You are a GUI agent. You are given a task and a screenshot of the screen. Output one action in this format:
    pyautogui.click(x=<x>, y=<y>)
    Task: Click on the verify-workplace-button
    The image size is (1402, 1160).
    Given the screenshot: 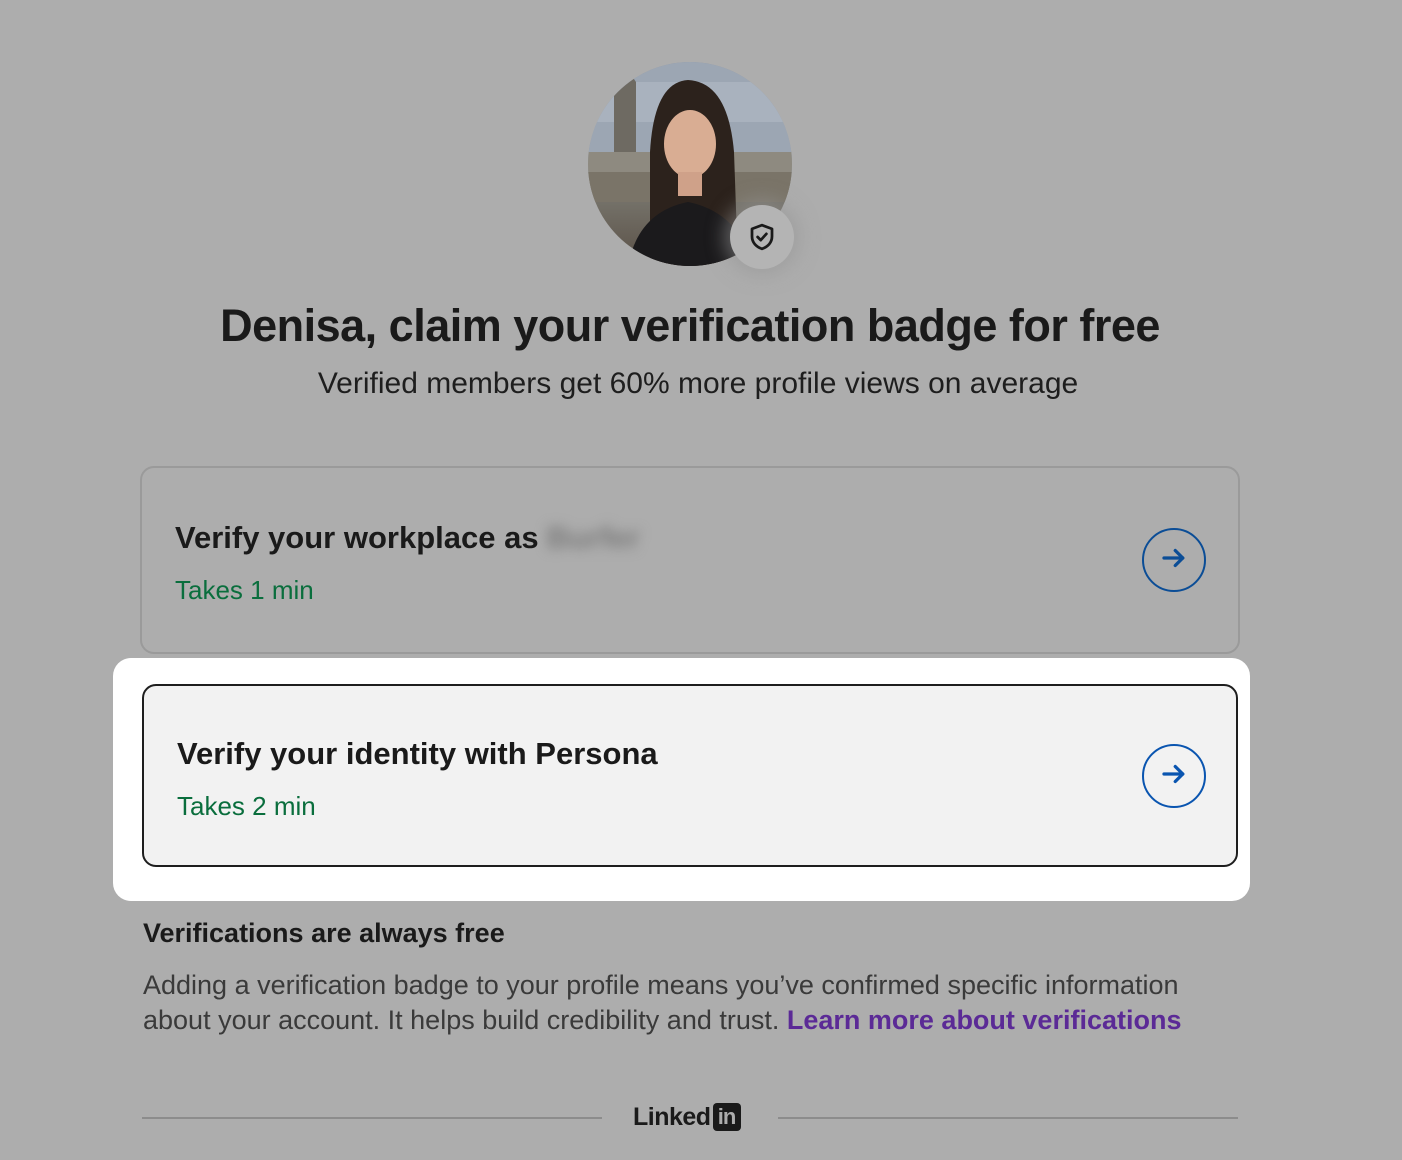 What is the action you would take?
    pyautogui.click(x=1174, y=560)
    